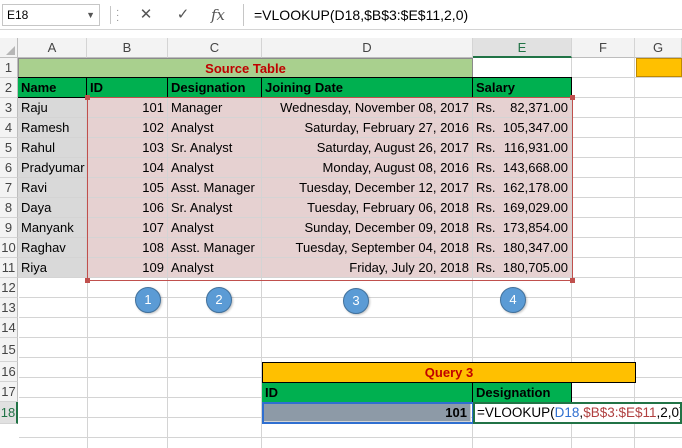  What do you see at coordinates (127, 248) in the screenshot?
I see `cell-id: 108` at bounding box center [127, 248].